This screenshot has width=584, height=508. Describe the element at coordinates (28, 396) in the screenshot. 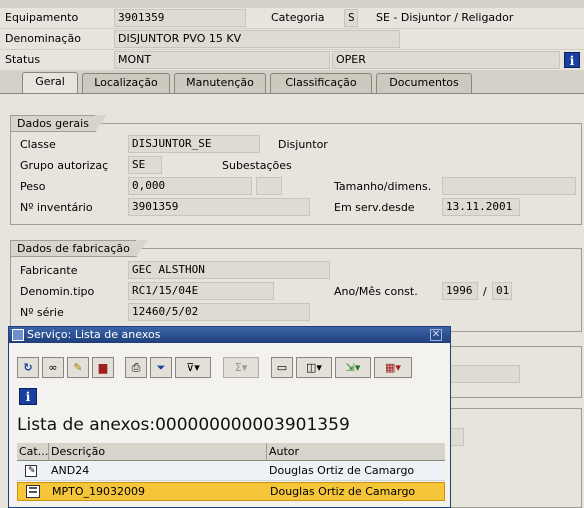

I see `dialog-info-icon: i` at that location.